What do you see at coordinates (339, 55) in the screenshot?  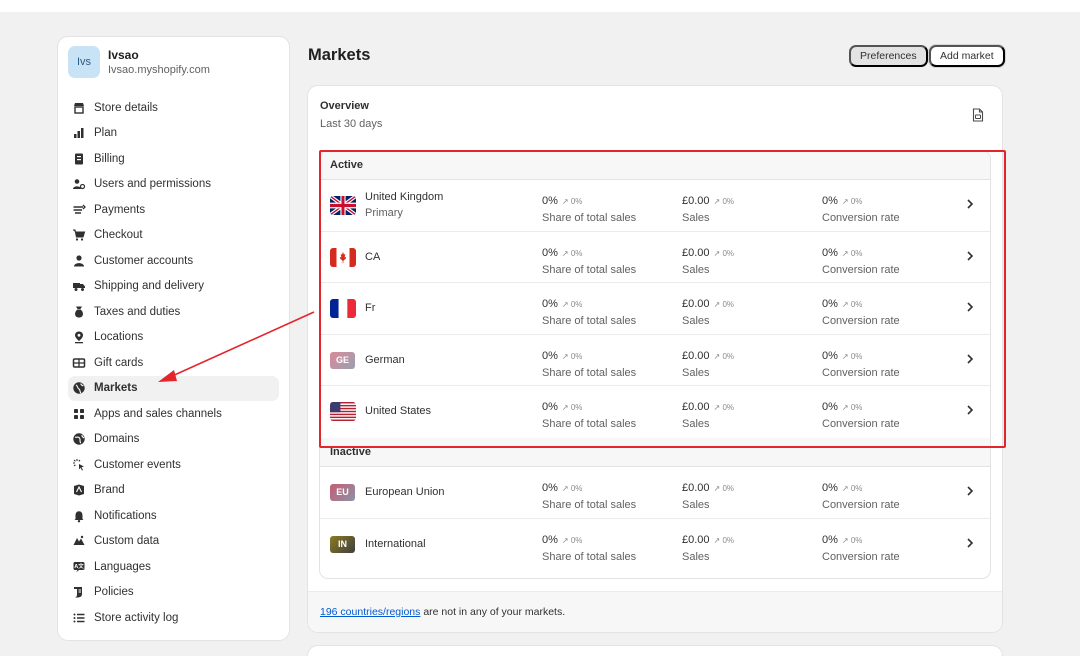 I see `page-title: Markets` at bounding box center [339, 55].